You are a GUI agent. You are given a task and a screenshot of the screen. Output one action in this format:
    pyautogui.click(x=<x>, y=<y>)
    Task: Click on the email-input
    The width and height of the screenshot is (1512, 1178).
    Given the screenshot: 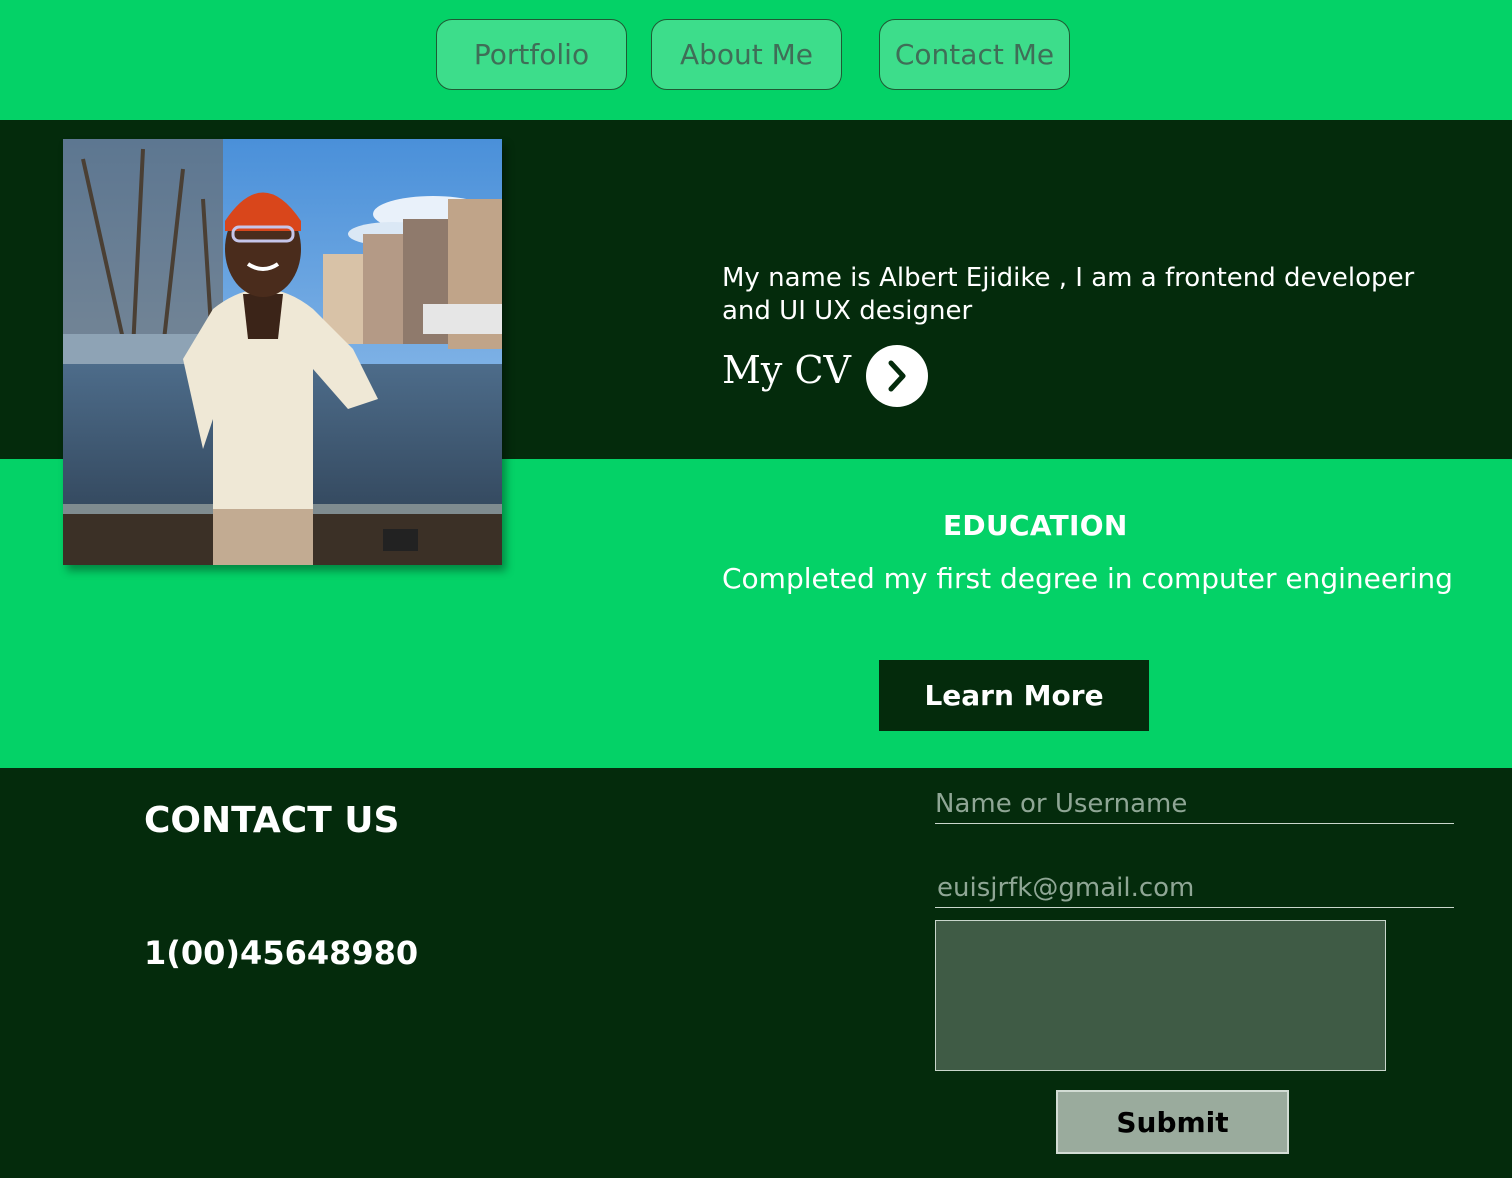 What is the action you would take?
    pyautogui.click(x=1194, y=890)
    